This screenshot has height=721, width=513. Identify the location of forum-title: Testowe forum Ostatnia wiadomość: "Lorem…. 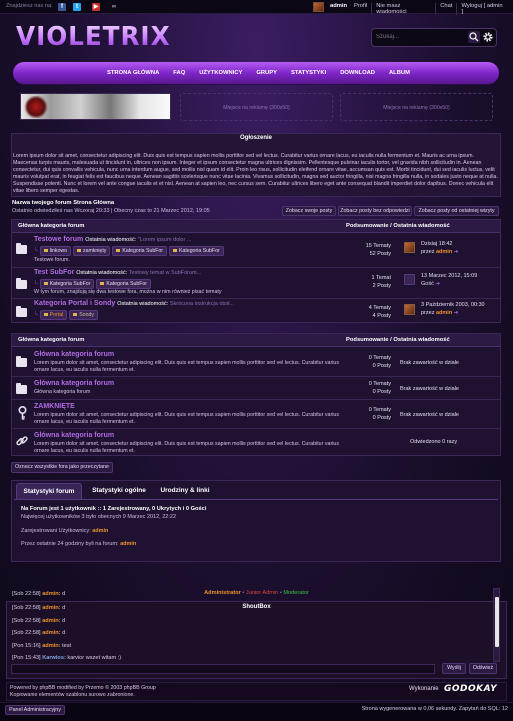
(112, 239).